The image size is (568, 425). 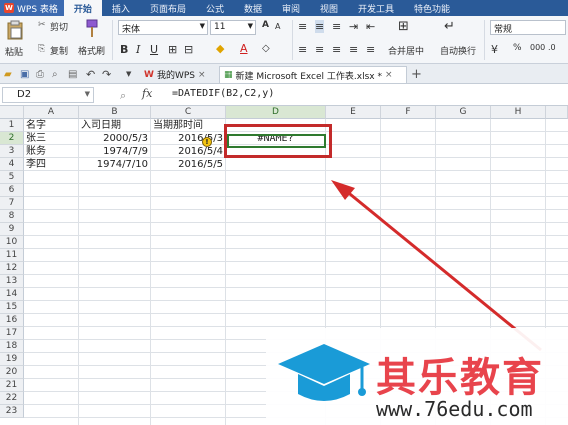 I want to click on row-header: 14, so click(x=12, y=294).